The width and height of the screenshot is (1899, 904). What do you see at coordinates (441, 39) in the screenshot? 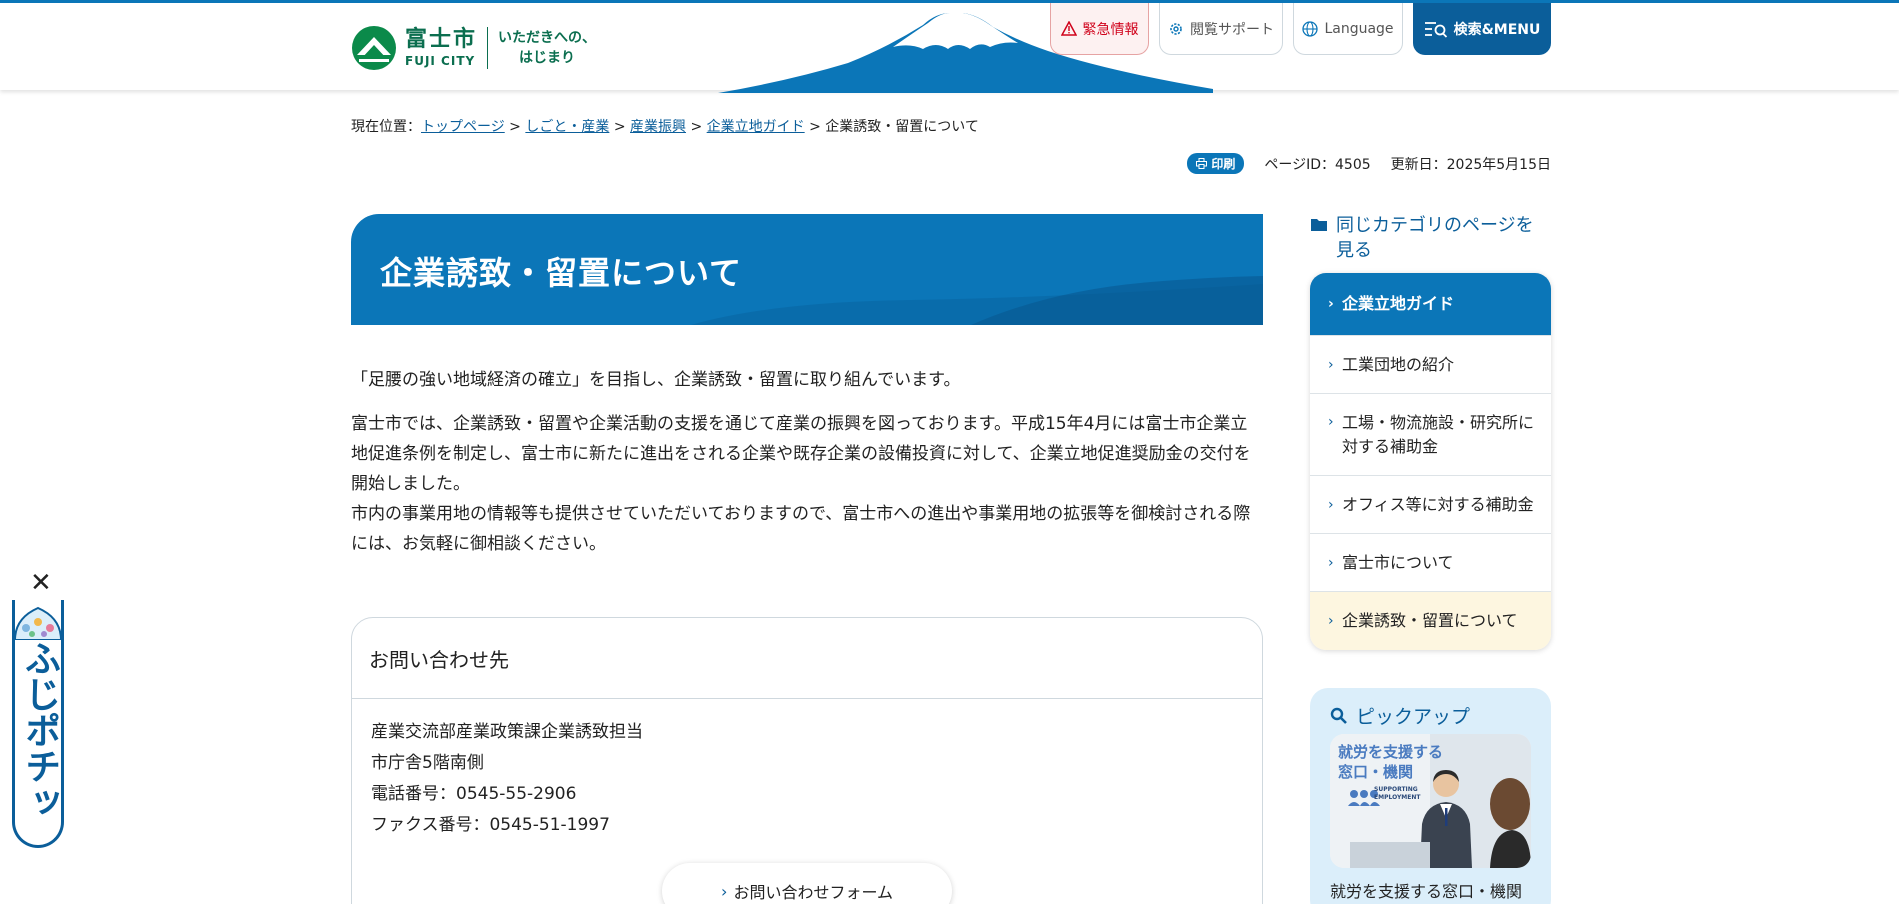
I see `logo-name-jp: 富士市` at bounding box center [441, 39].